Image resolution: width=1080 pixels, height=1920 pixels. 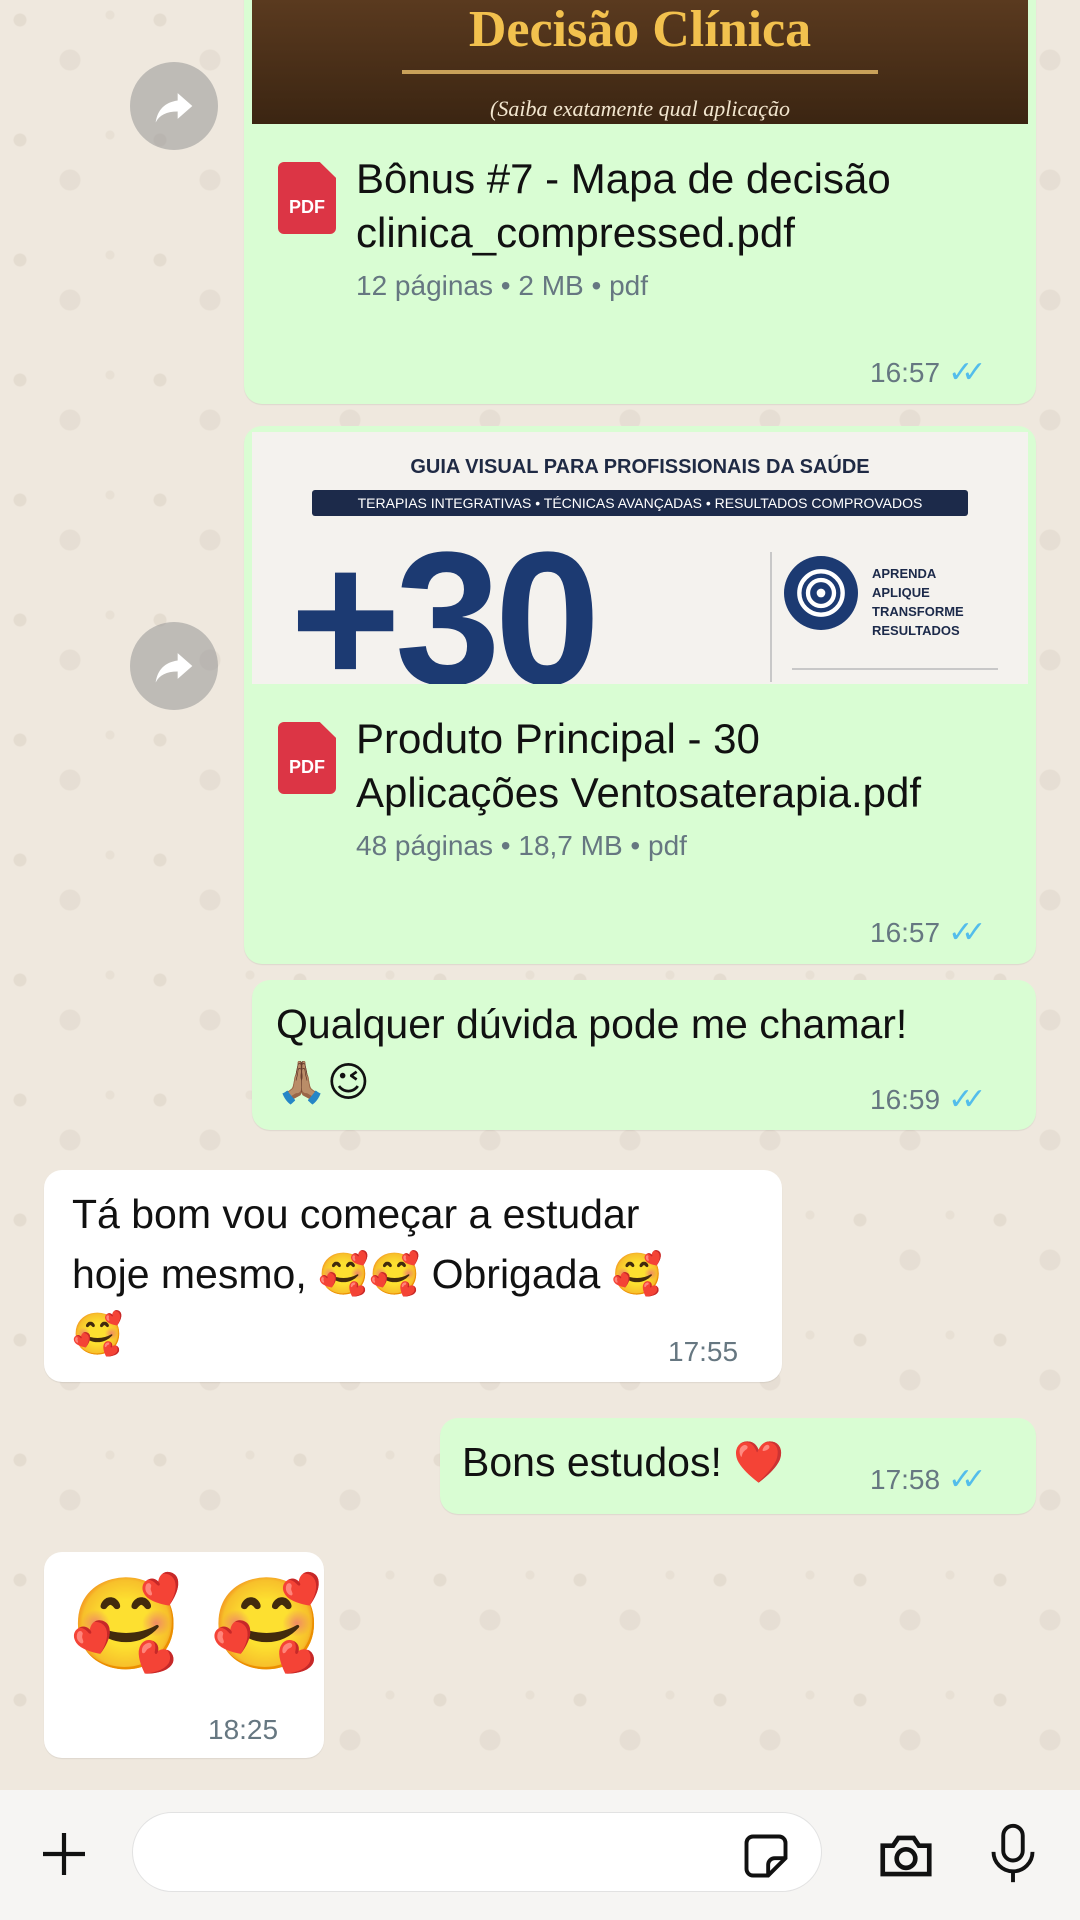 I want to click on thumbnail-subtitle: (Saiba exatamente qual aplicação, so click(x=640, y=108).